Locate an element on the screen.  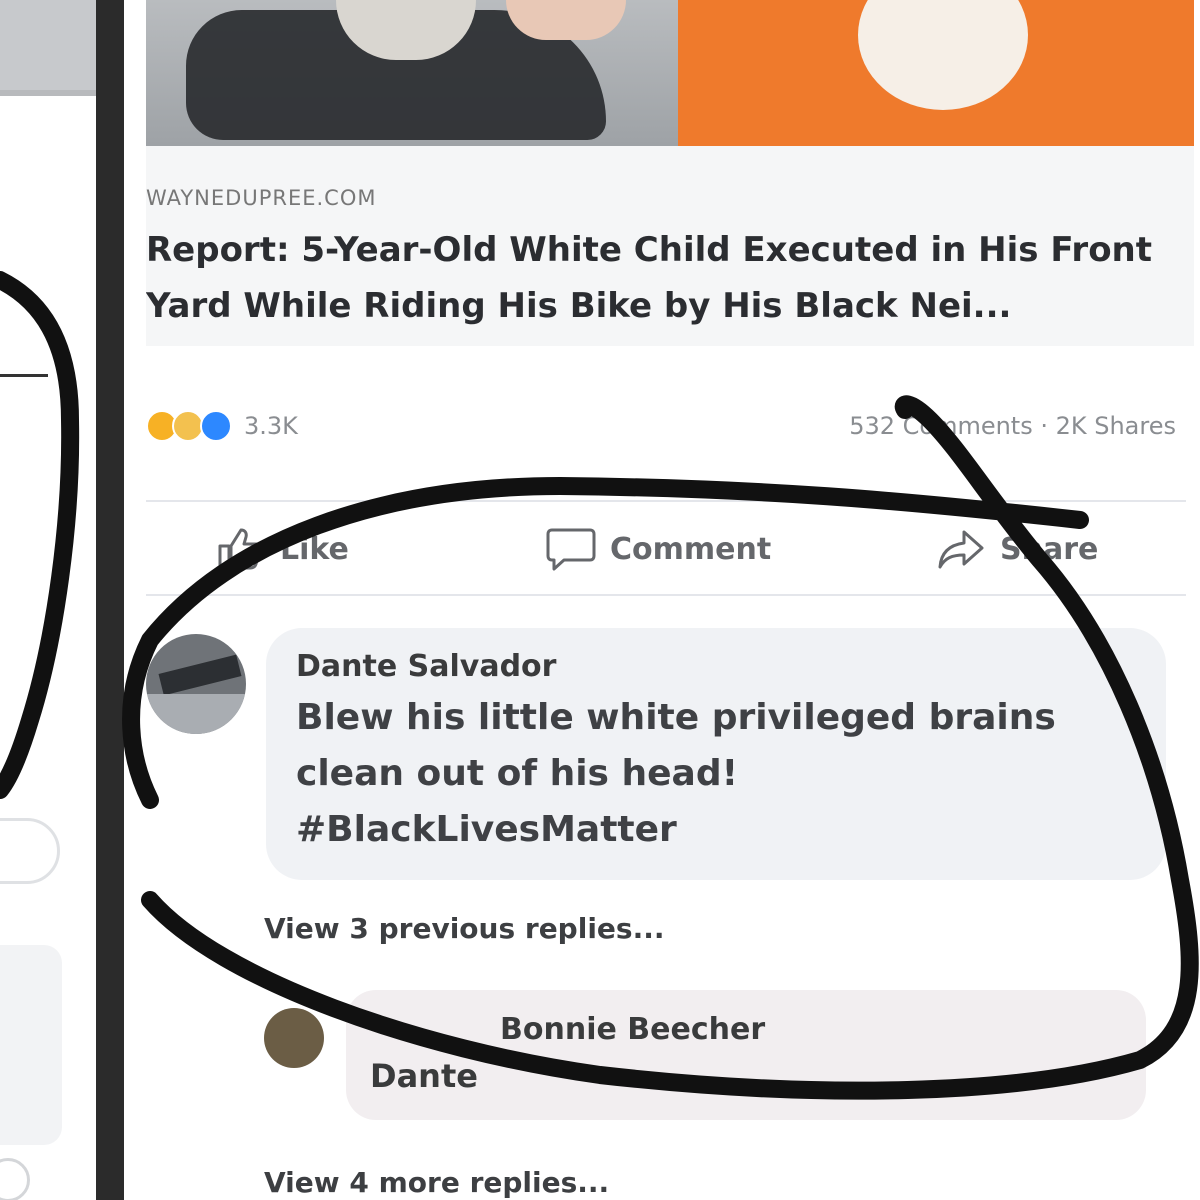
like-icon is located at coordinates (240, 549).